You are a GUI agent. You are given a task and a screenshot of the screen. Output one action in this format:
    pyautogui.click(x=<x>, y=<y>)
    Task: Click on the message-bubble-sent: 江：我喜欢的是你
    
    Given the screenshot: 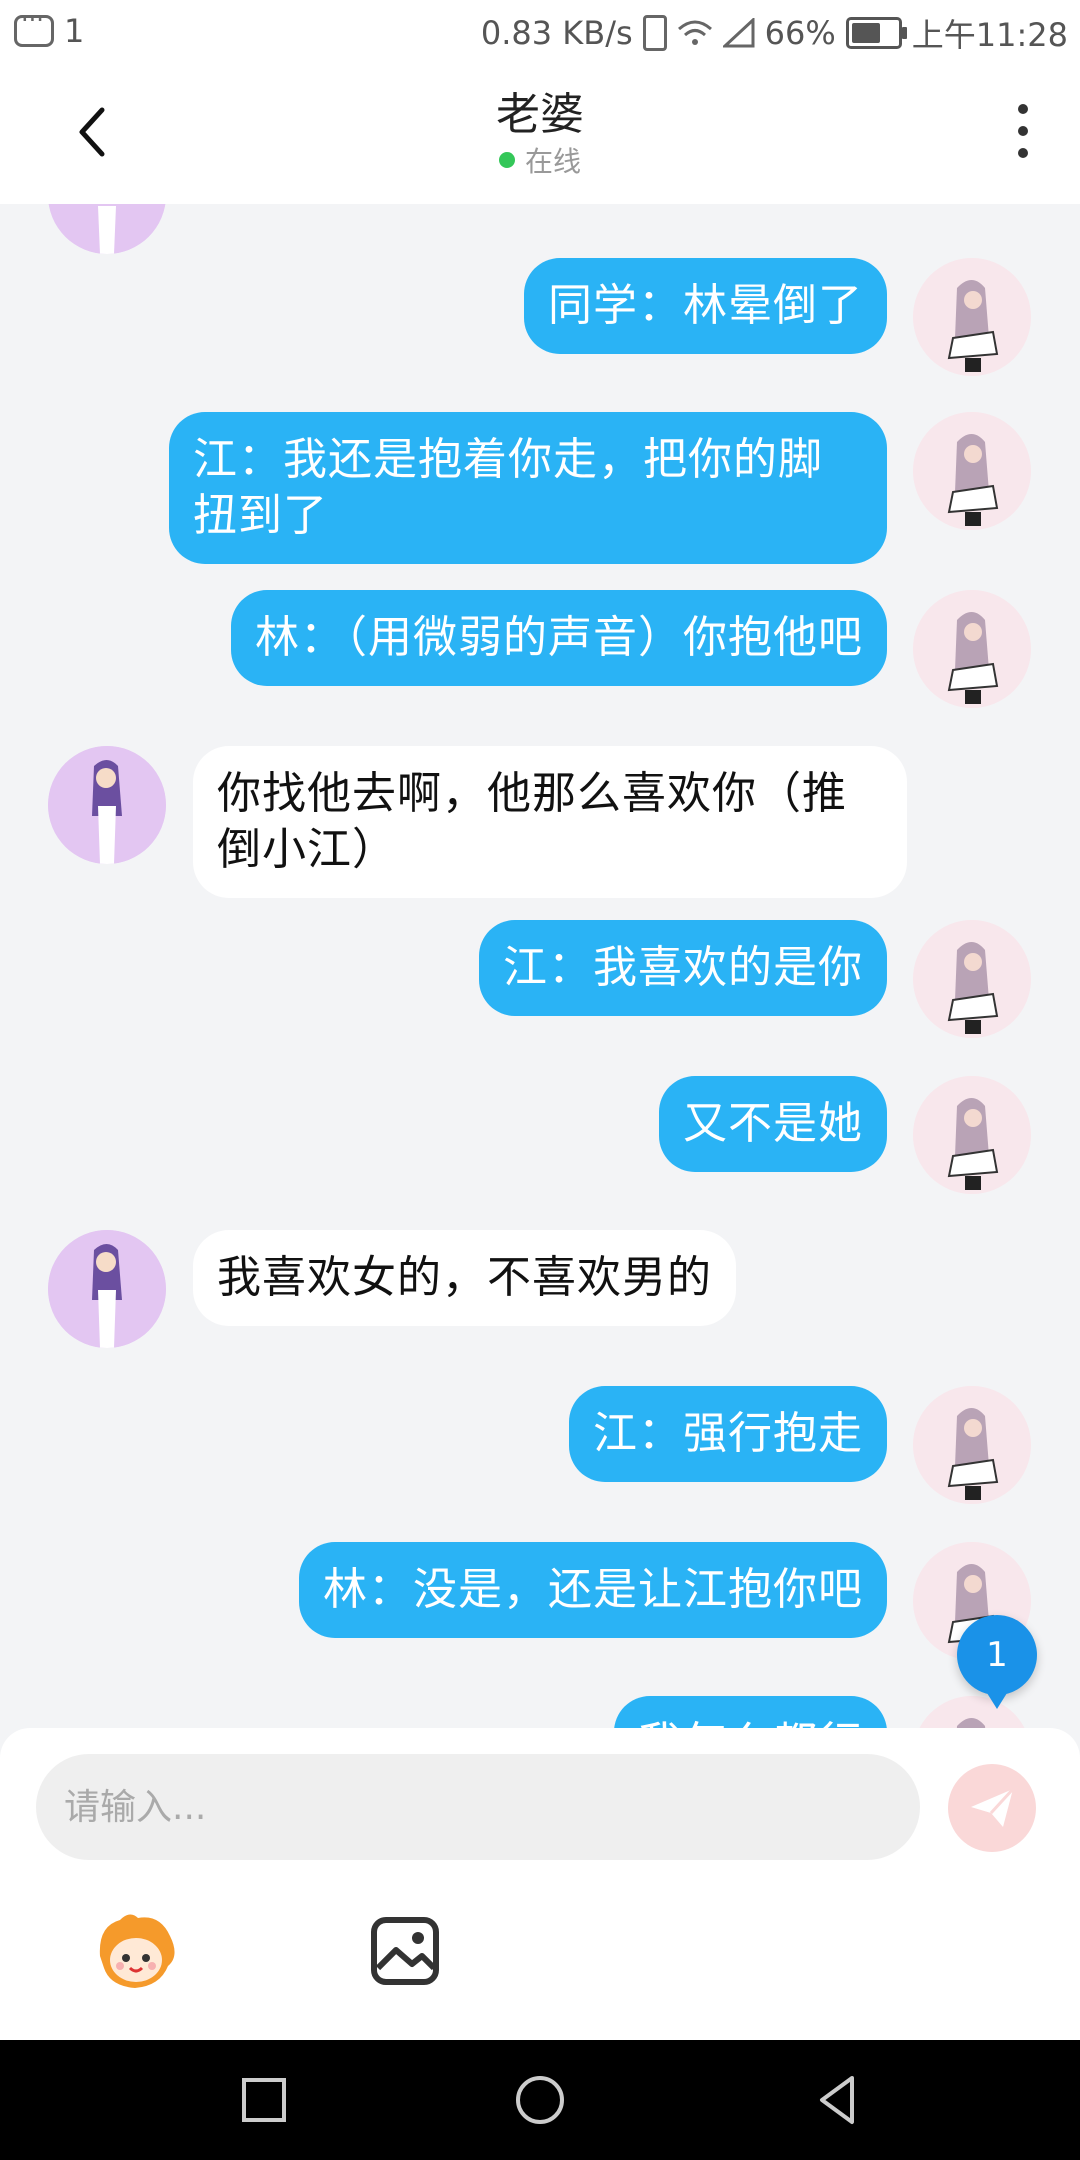 What is the action you would take?
    pyautogui.click(x=683, y=968)
    